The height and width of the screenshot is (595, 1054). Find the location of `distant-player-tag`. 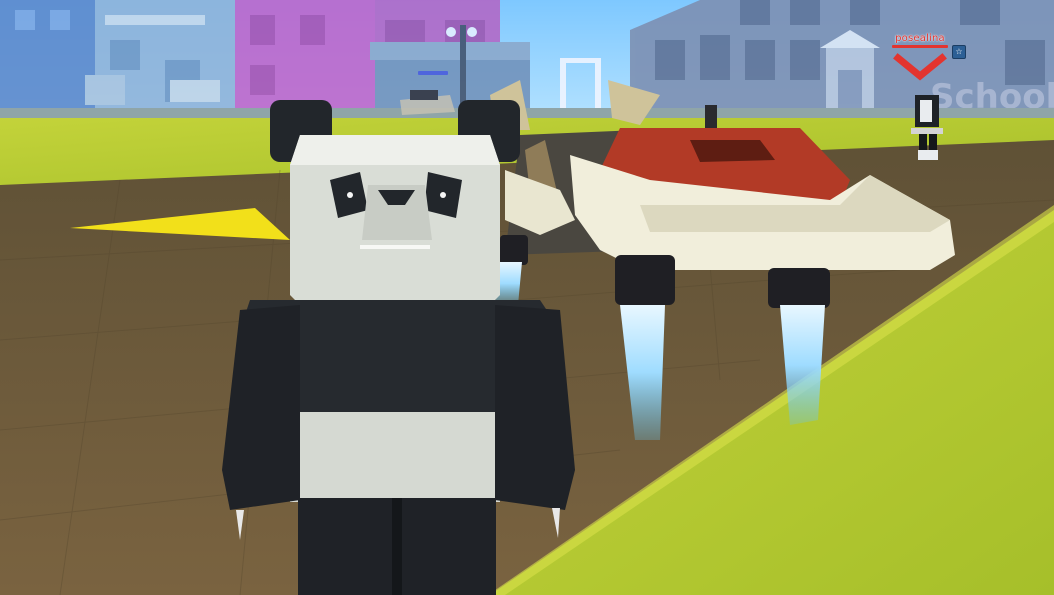

distant-player-tag is located at coordinates (433, 73).